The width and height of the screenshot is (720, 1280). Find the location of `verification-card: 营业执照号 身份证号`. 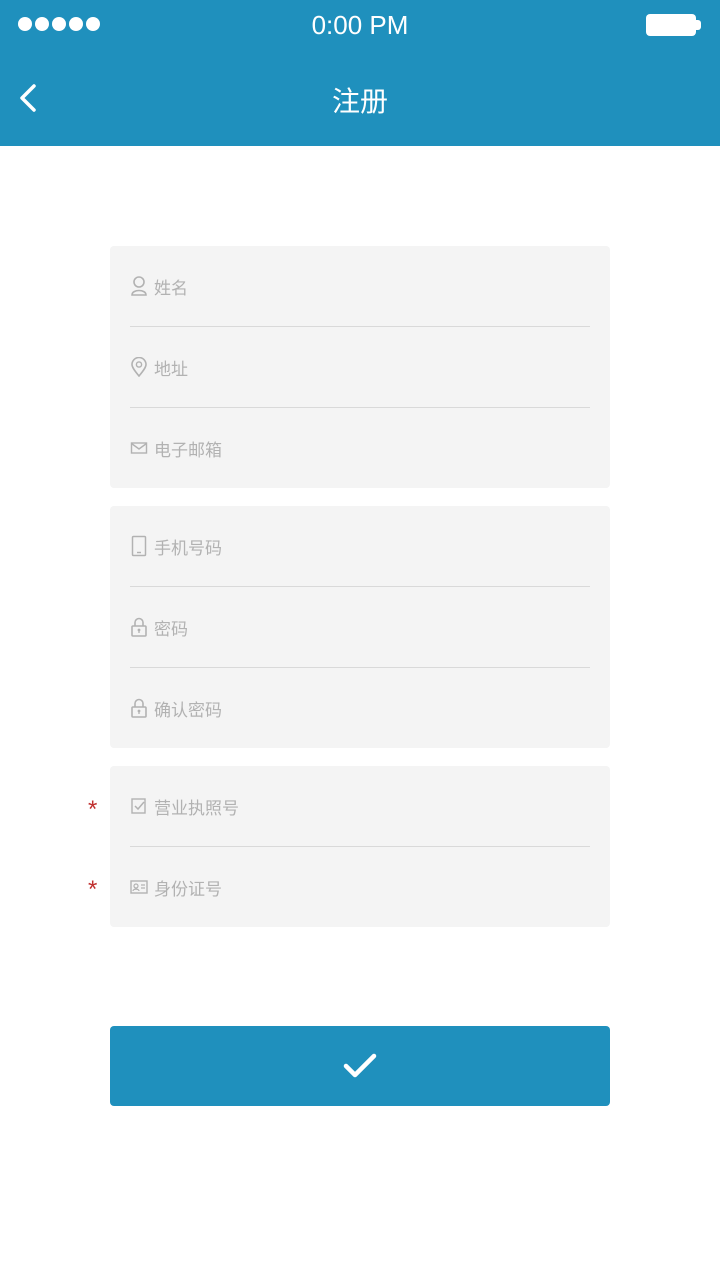

verification-card: 营业执照号 身份证号 is located at coordinates (360, 846).